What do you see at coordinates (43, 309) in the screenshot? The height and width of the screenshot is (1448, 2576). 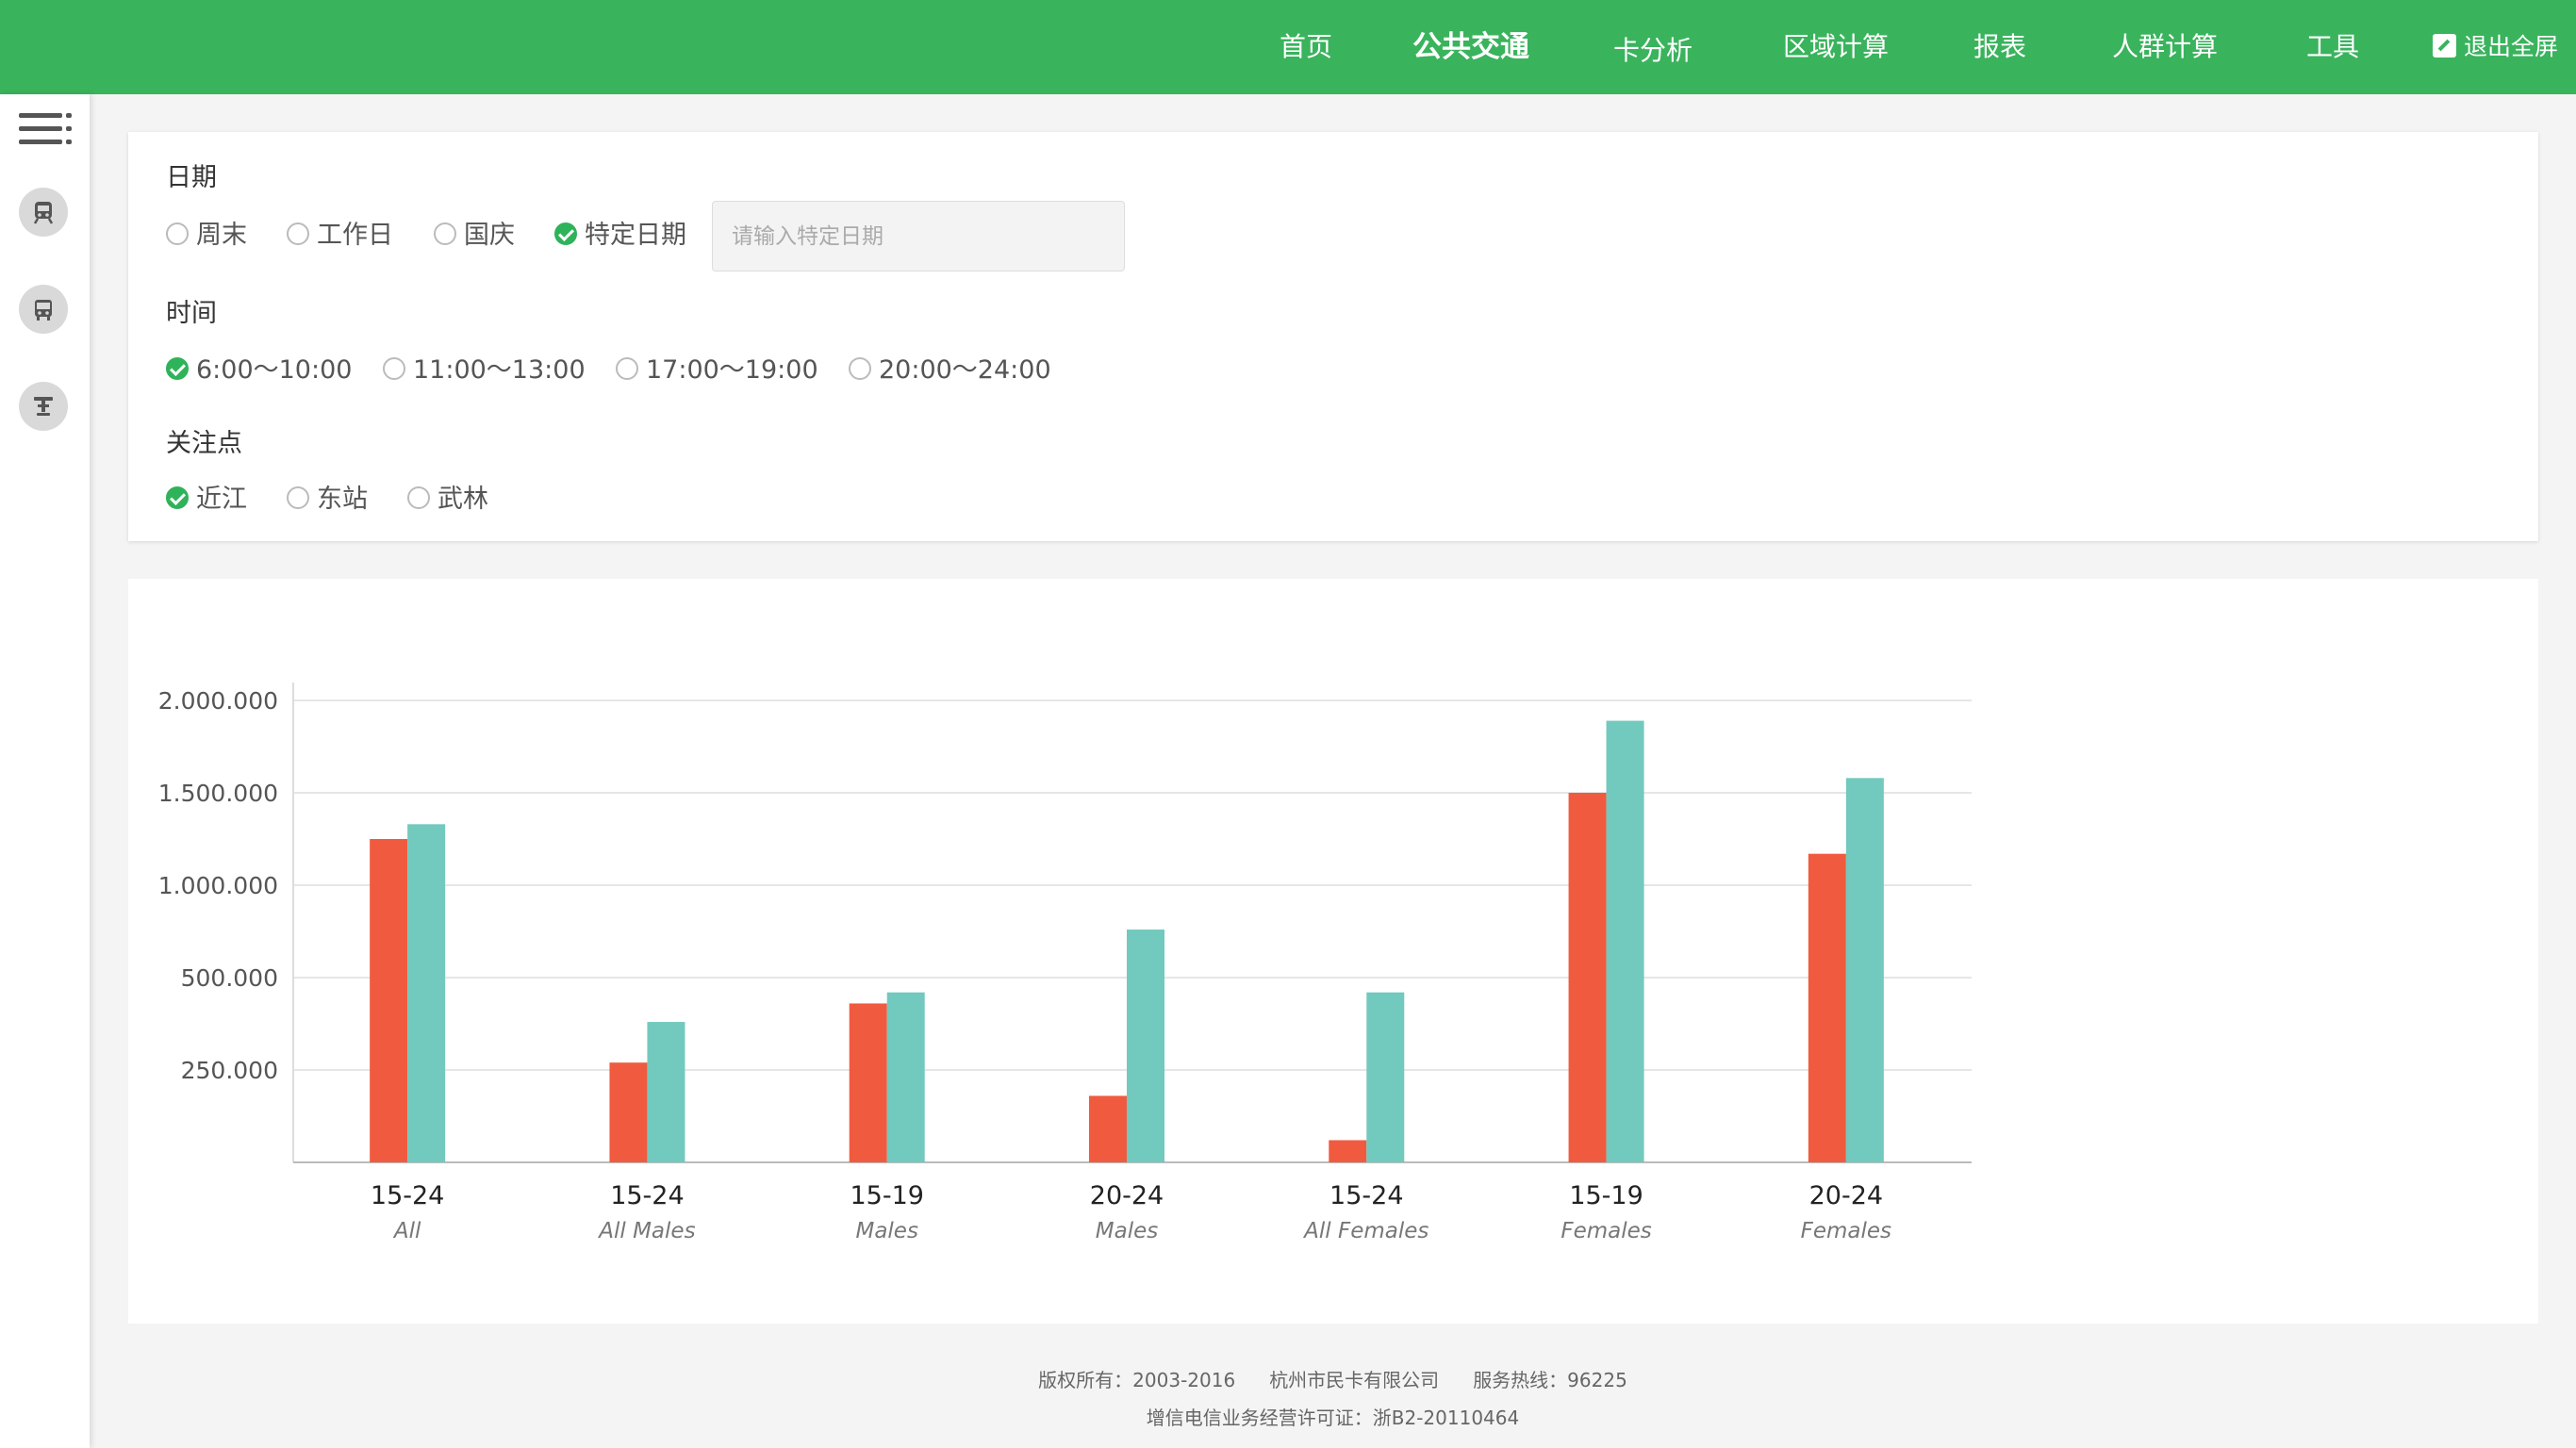 I see `bus-icon` at bounding box center [43, 309].